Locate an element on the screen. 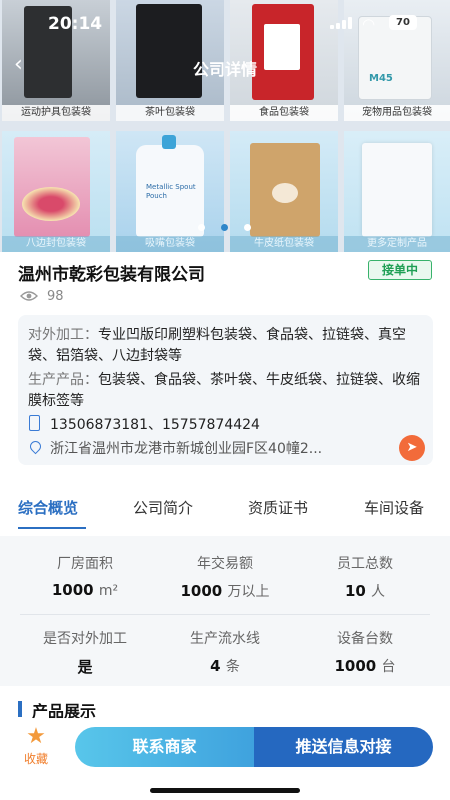 This screenshot has height=800, width=450. contact-merchant-button: 联系商家 is located at coordinates (164, 747).